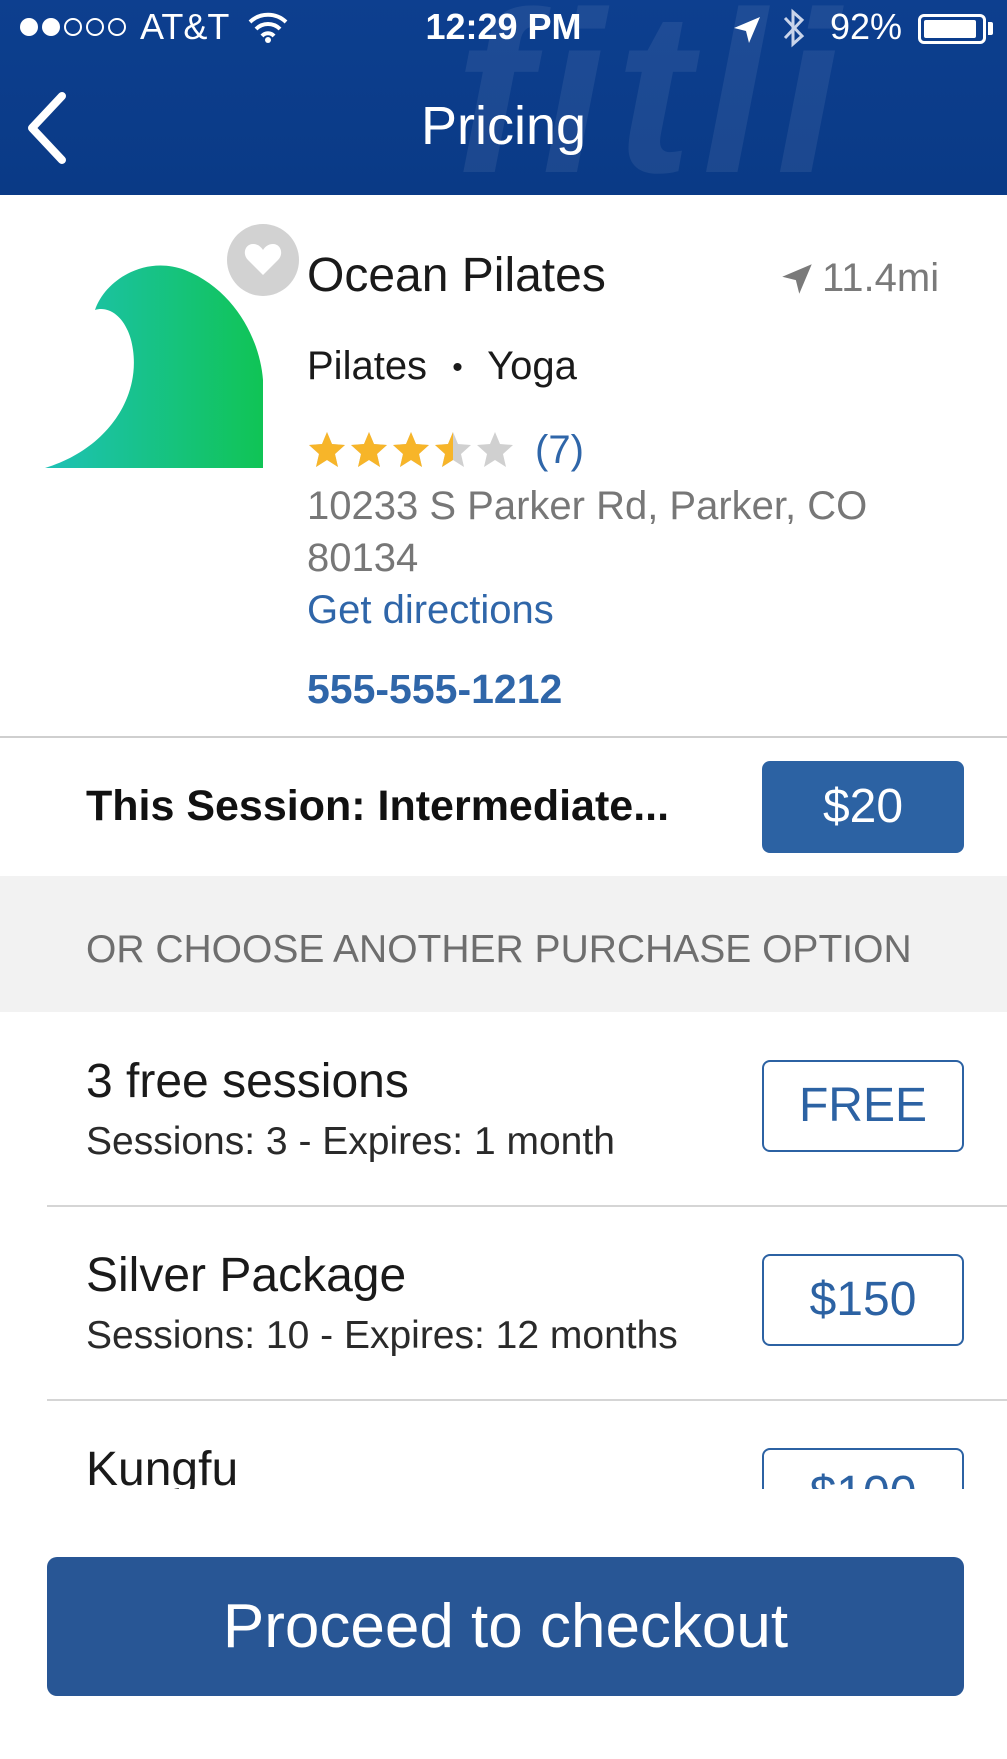 This screenshot has height=1759, width=1007. Describe the element at coordinates (363, 558) in the screenshot. I see `address-line: 80134` at that location.